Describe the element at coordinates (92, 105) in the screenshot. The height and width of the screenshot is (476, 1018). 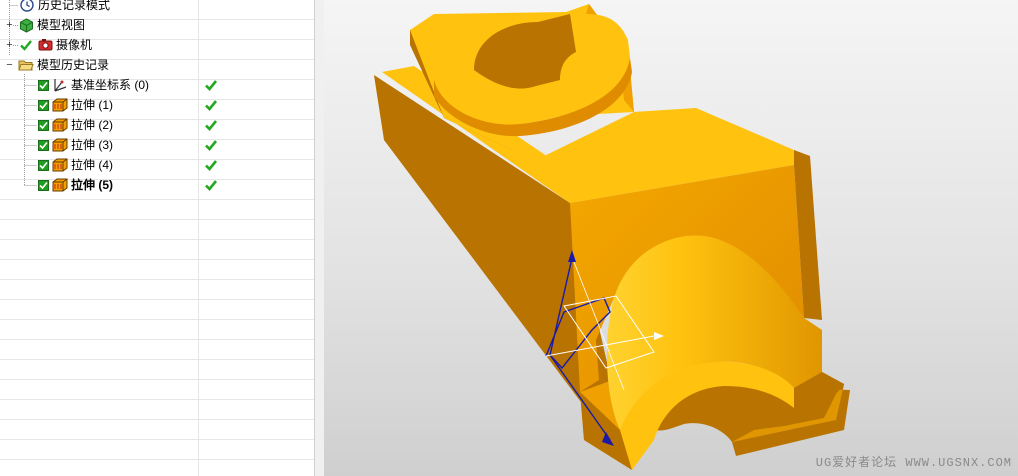
I see `tree-node-label: 拉伸 (1)` at that location.